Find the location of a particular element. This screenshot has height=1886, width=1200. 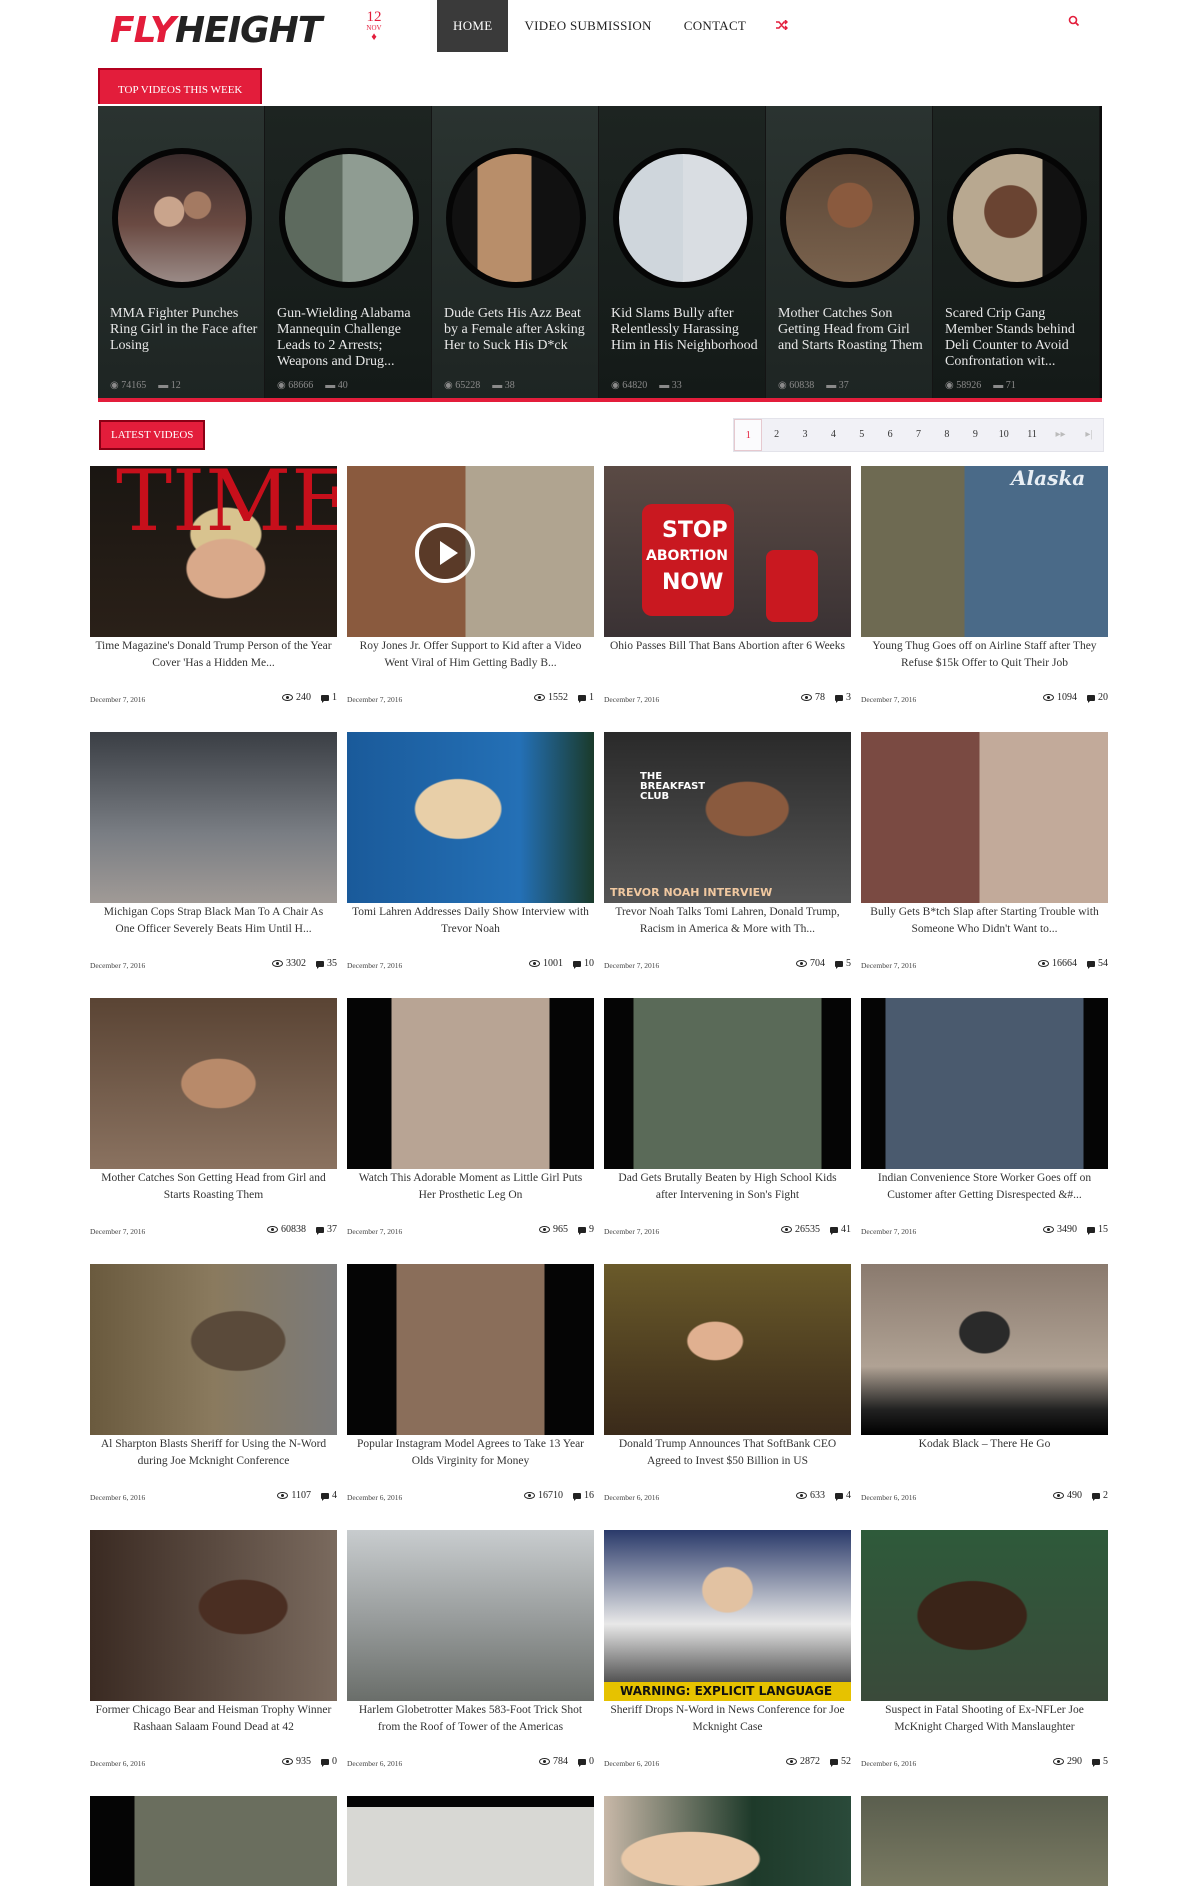

video-title: Kodak Black – There He Go is located at coordinates (984, 1444).